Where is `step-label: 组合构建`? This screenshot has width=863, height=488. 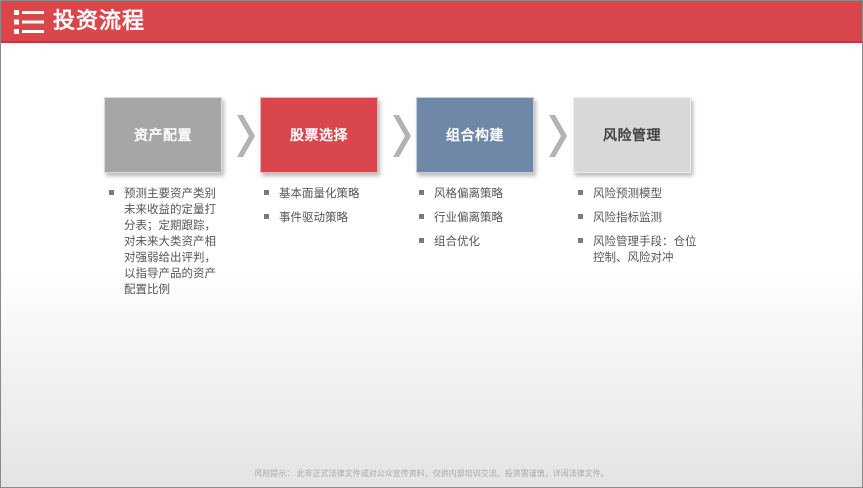 step-label: 组合构建 is located at coordinates (475, 136).